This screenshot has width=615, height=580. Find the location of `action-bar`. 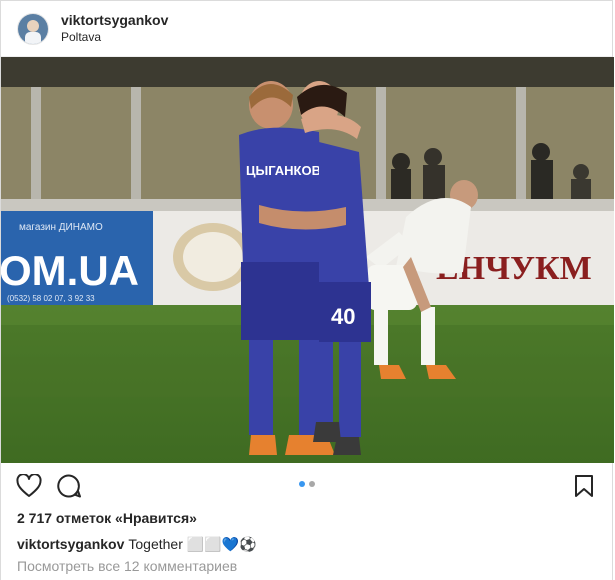

action-bar is located at coordinates (306, 486).